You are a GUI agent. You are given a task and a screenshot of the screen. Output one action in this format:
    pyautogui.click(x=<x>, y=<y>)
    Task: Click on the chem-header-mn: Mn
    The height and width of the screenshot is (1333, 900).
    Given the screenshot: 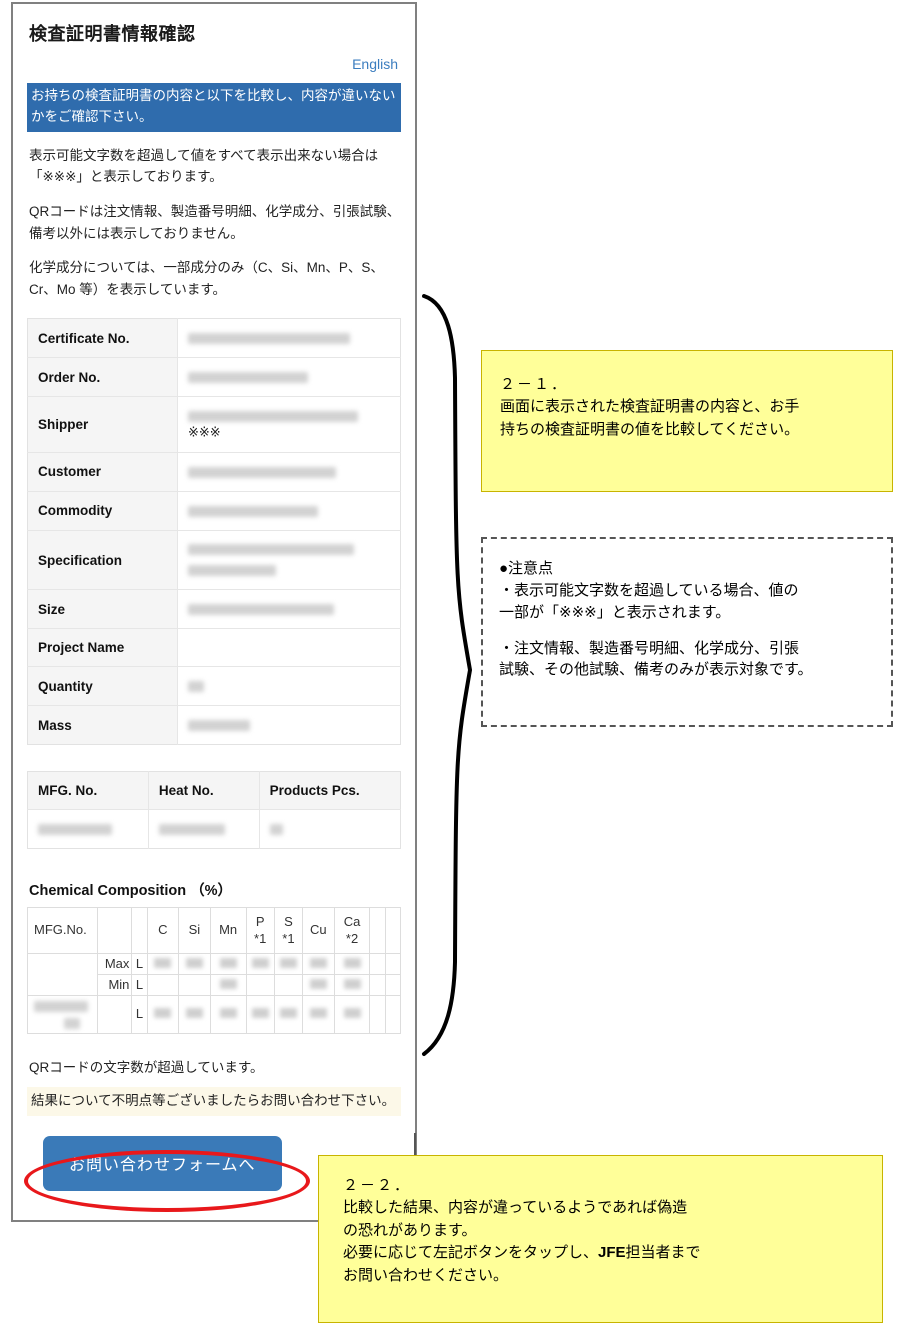 What is the action you would take?
    pyautogui.click(x=228, y=930)
    